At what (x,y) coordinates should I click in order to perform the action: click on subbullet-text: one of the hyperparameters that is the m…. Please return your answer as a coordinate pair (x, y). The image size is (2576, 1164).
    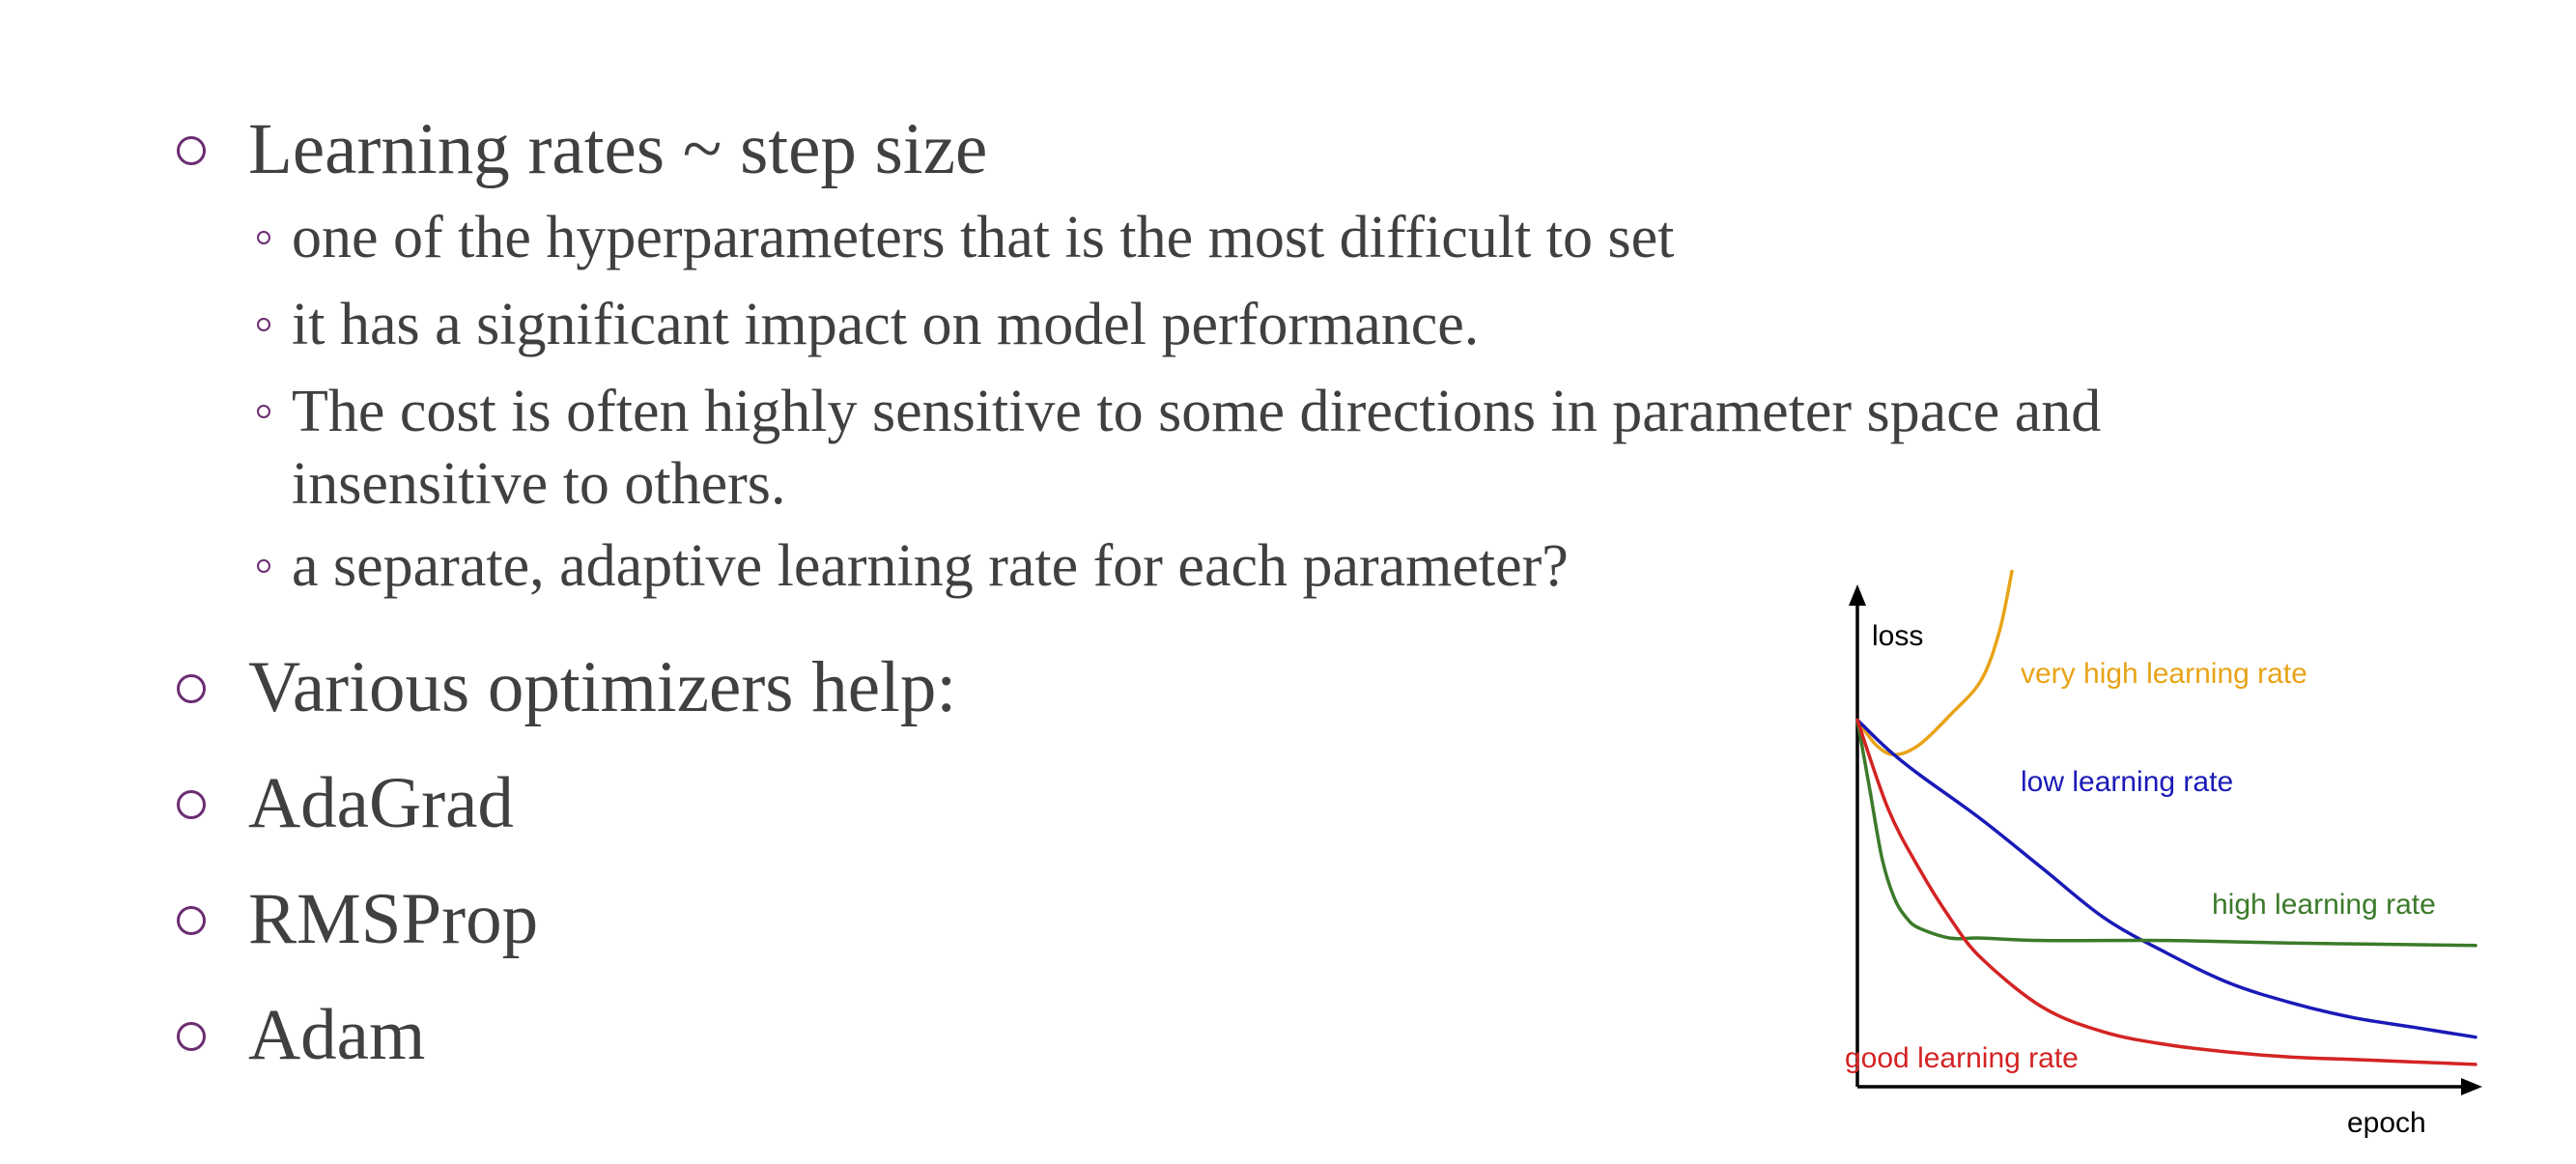
    Looking at the image, I should click on (983, 238).